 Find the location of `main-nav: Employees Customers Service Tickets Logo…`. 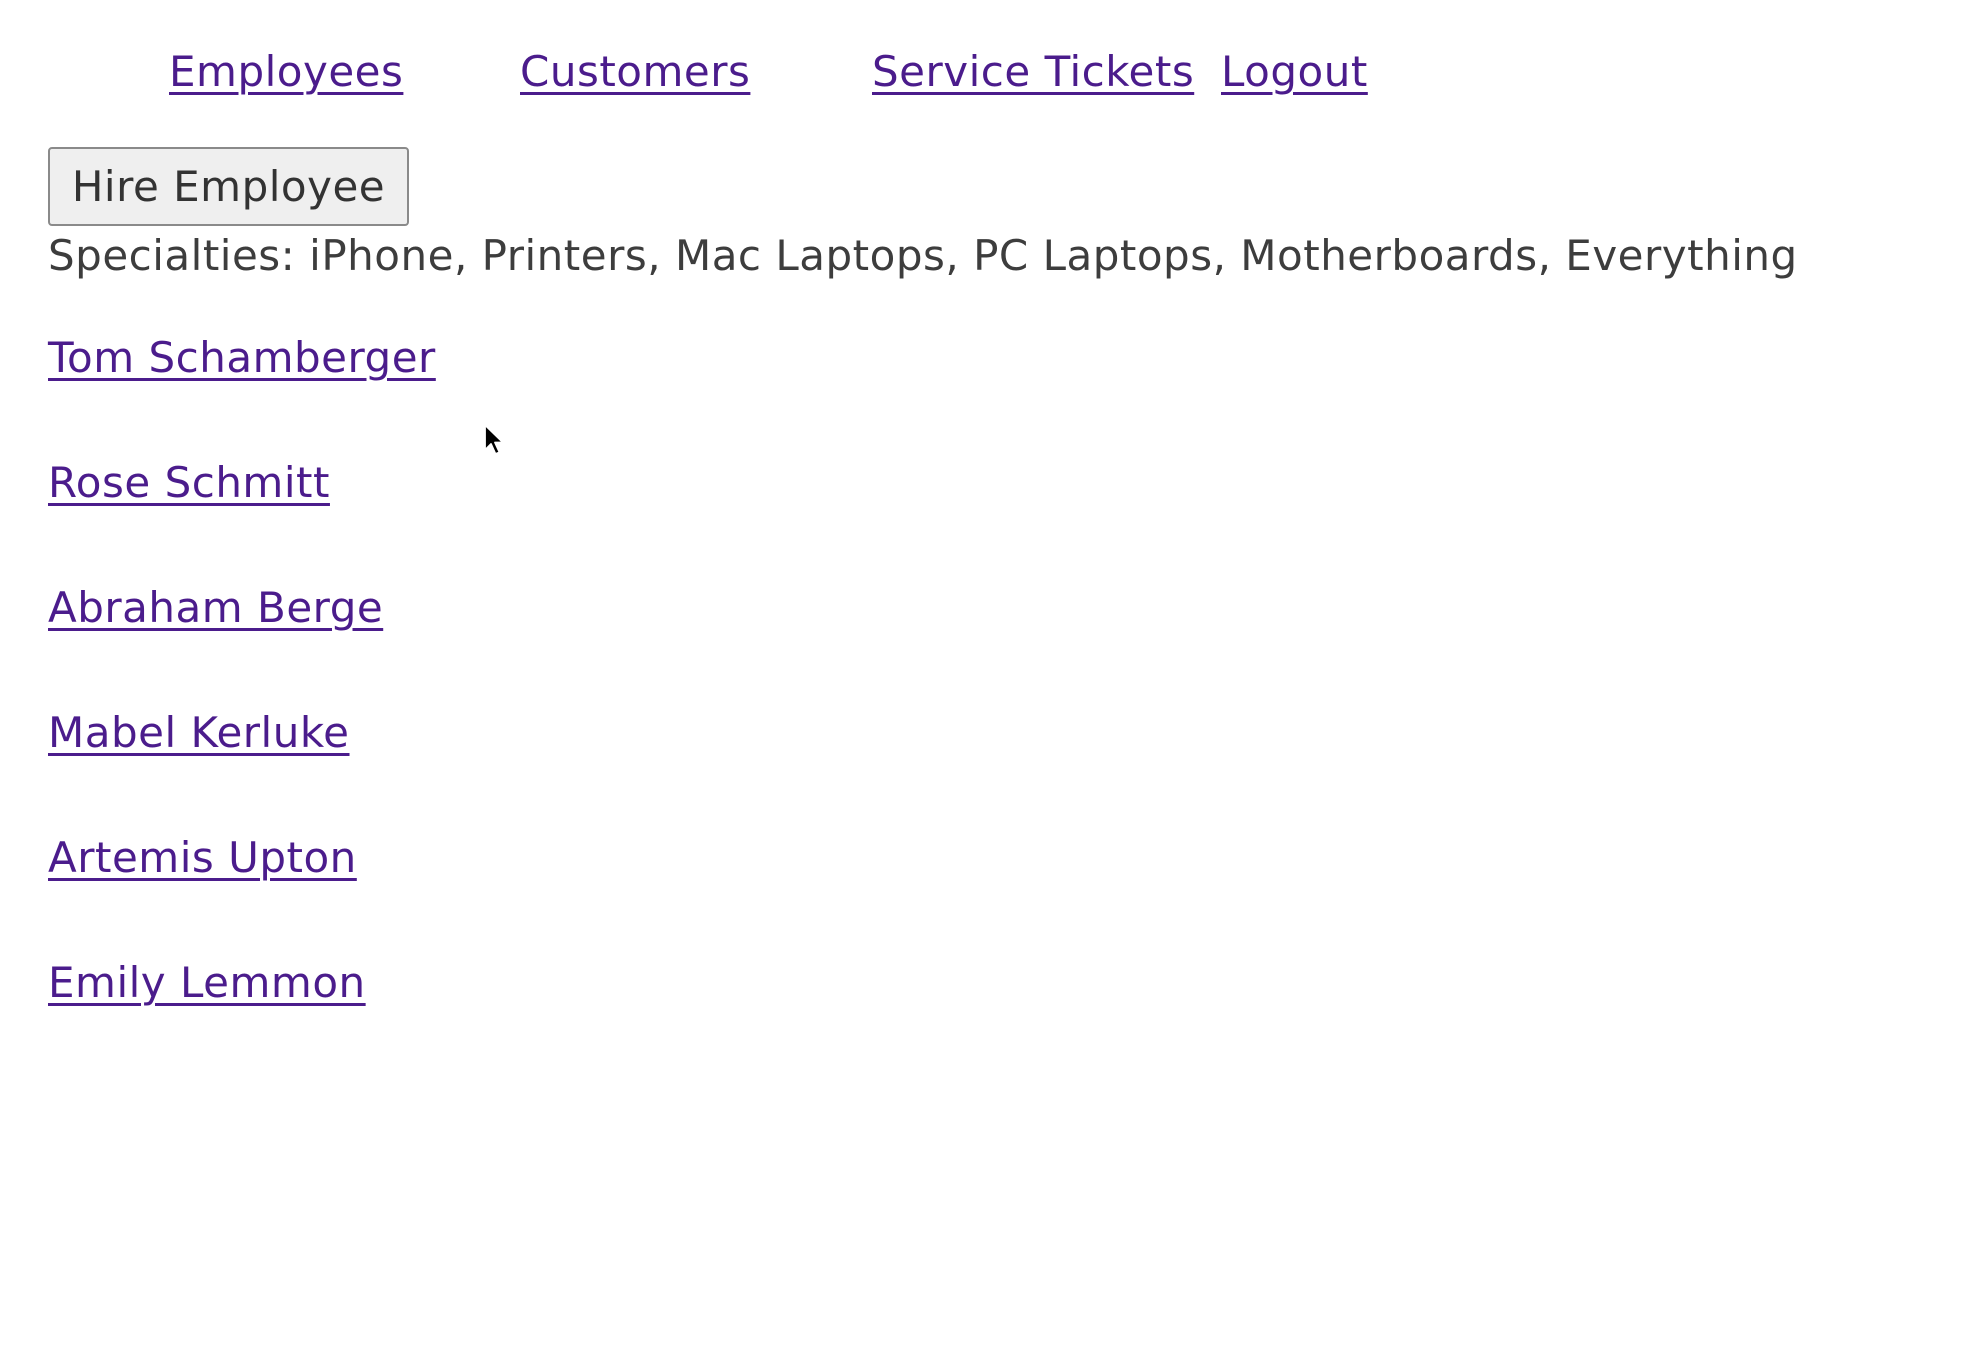

main-nav: Employees Customers Service Tickets Logo… is located at coordinates (984, 72).